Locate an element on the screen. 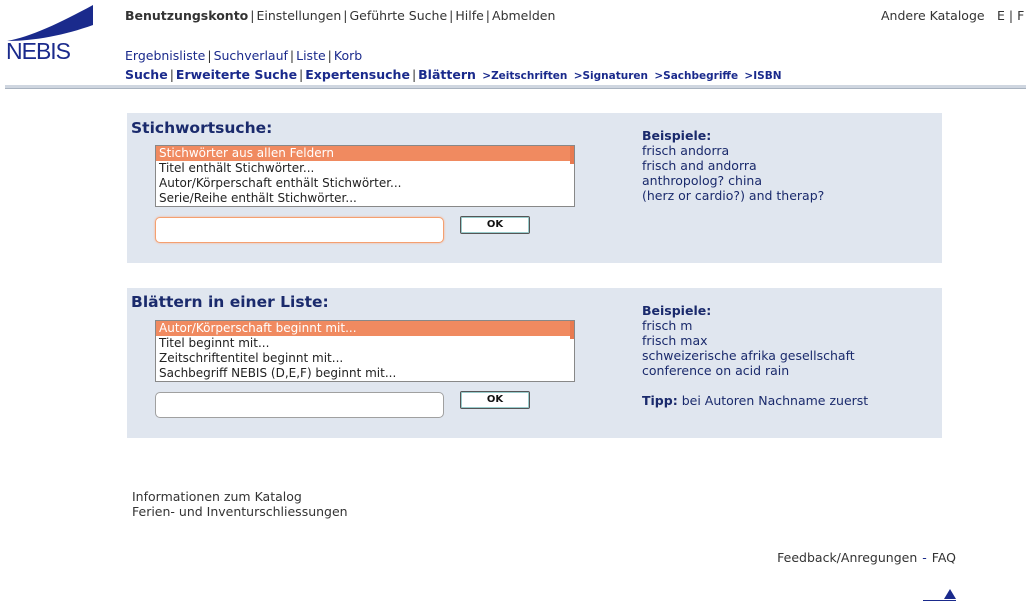  catalog-info-link: Informationen zum Katalog is located at coordinates (240, 496).